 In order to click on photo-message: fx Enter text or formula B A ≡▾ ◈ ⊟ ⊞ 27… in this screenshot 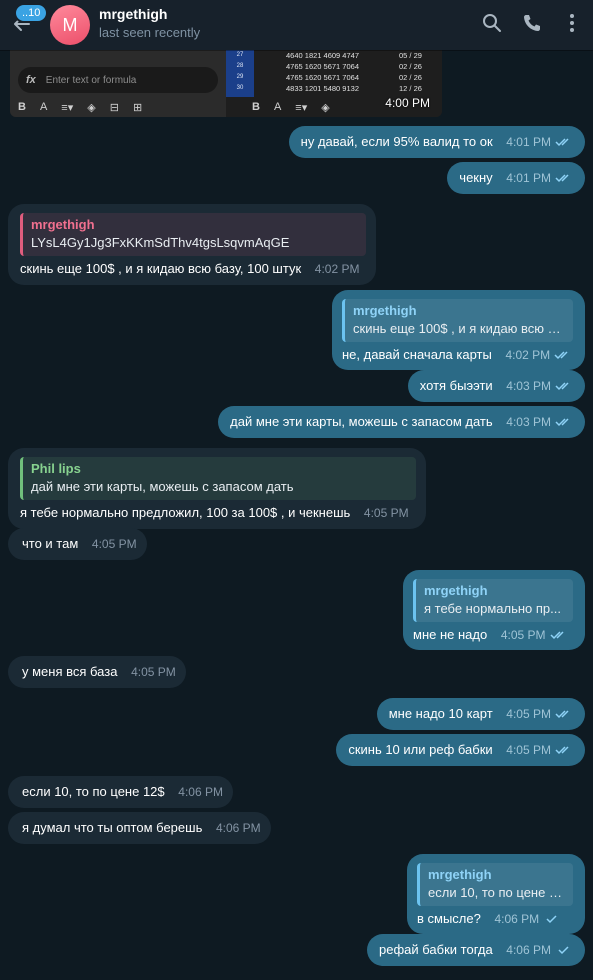, I will do `click(226, 83)`.